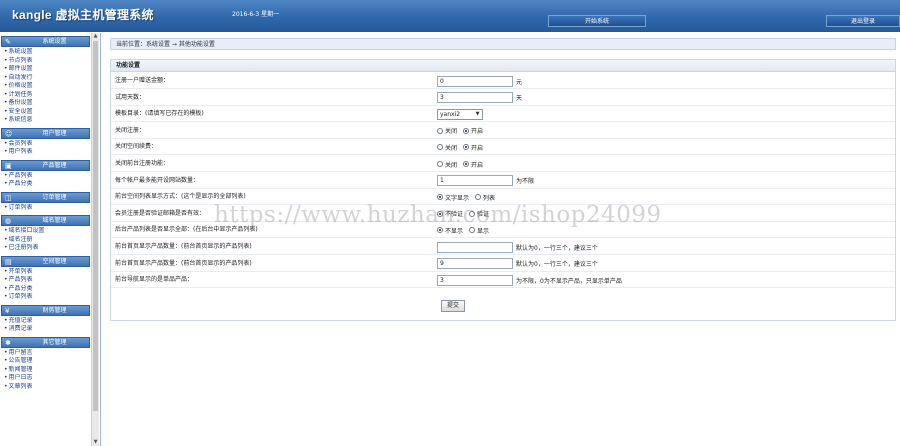  Describe the element at coordinates (45, 261) in the screenshot. I see `sidebar-group-header: ▤ 空间管理` at that location.